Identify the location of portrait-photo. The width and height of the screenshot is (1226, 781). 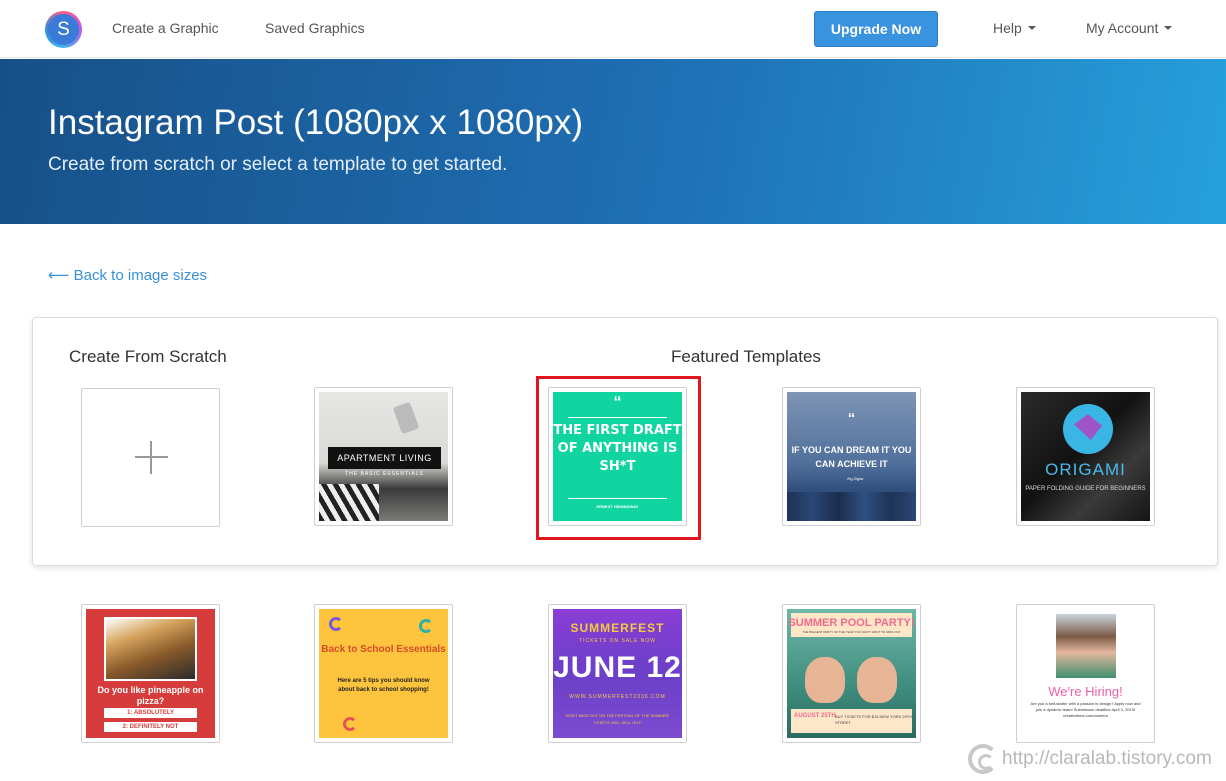
(1086, 646).